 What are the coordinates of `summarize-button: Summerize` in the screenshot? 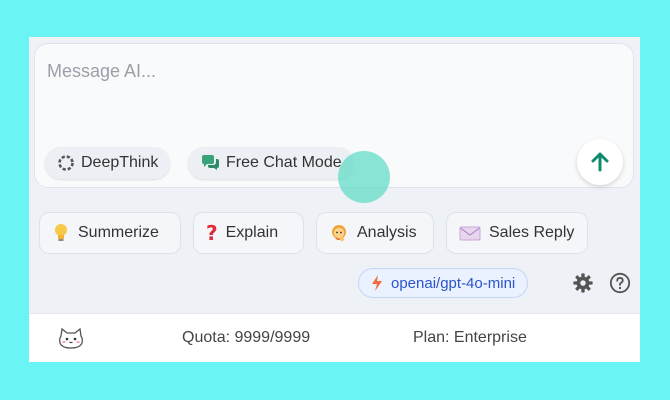 It's located at (110, 233).